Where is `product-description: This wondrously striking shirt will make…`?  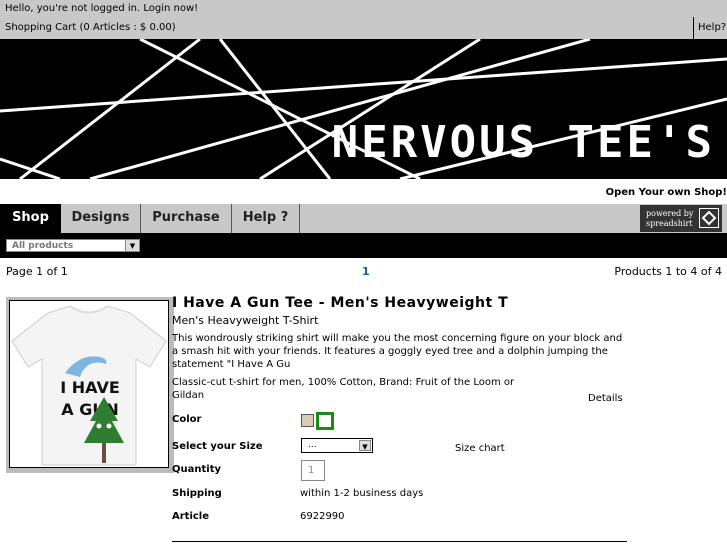
product-description: This wondrously striking shirt will make… is located at coordinates (397, 351).